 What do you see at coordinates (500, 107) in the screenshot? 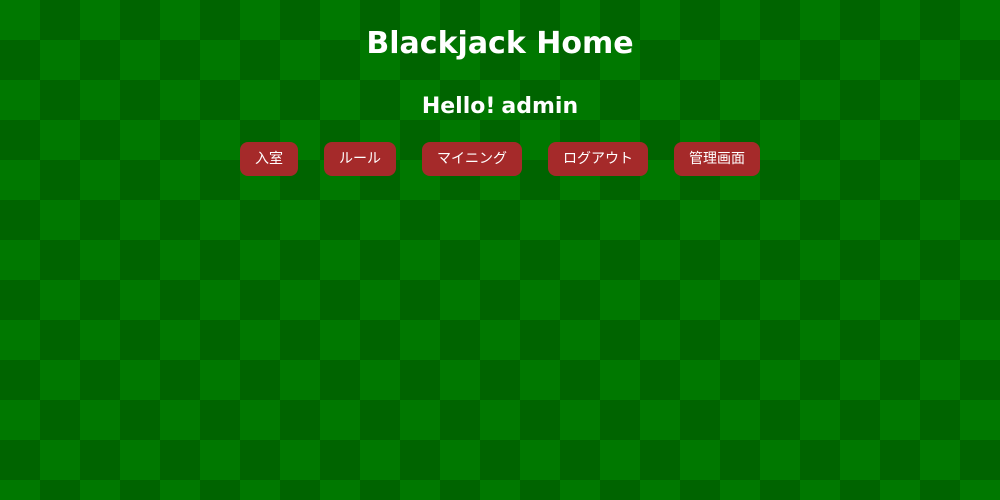
I see `greeting: Hello! admin` at bounding box center [500, 107].